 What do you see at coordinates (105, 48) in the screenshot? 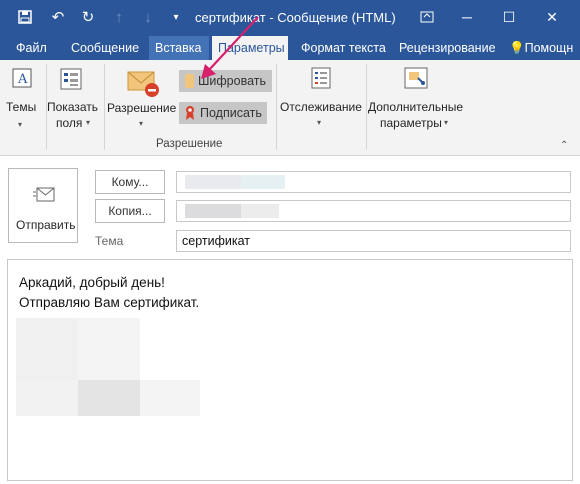
I see `tab-message: Сообщение` at bounding box center [105, 48].